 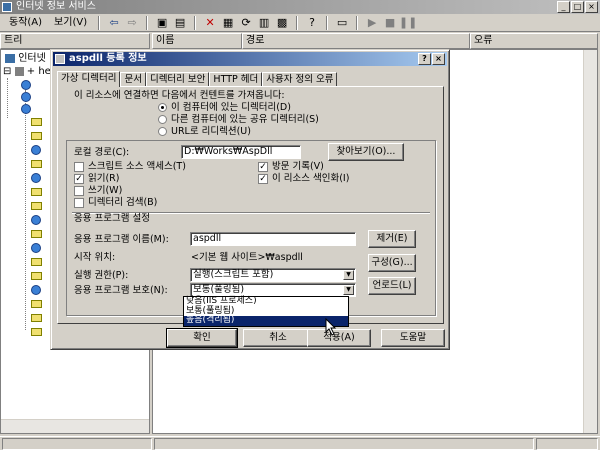 I want to click on radio-url-redirect-label: URL로 리디렉션(U), so click(x=211, y=131).